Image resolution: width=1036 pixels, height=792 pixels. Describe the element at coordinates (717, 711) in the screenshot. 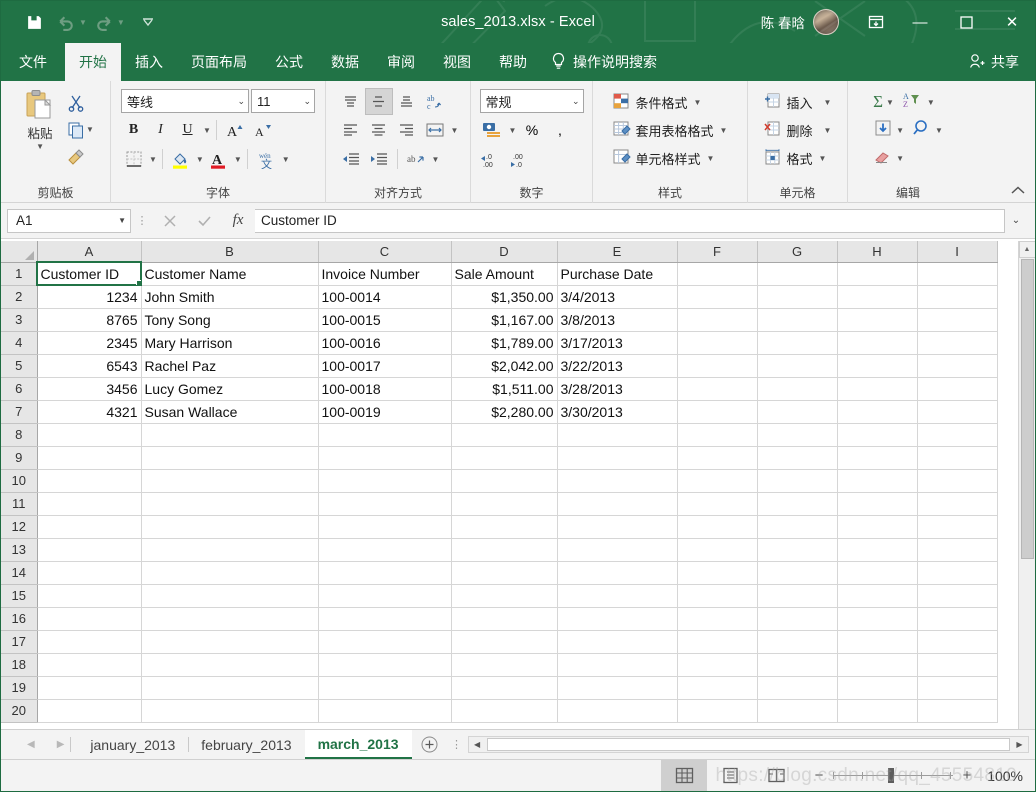

I see `cell-F20` at that location.